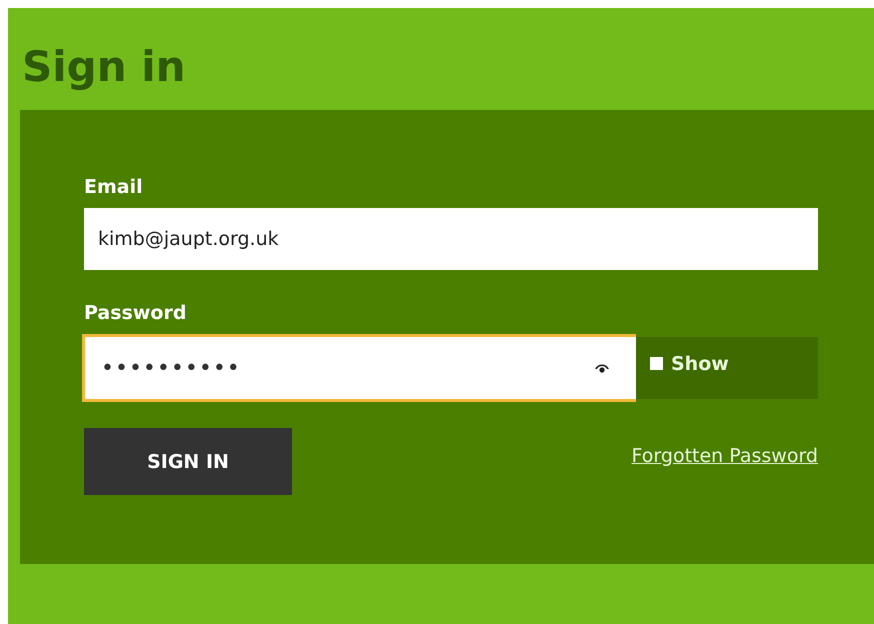 The height and width of the screenshot is (624, 874). Describe the element at coordinates (104, 67) in the screenshot. I see `page-title: Sign in` at that location.